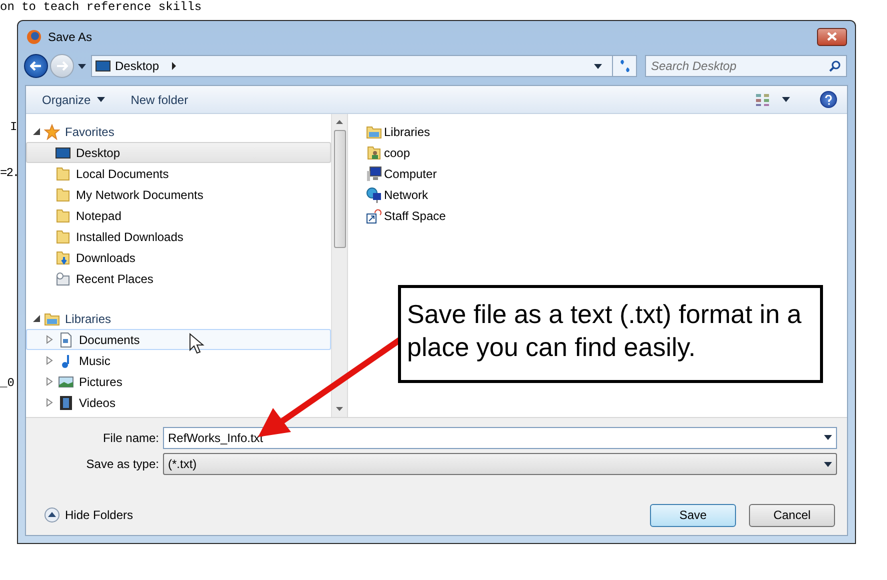  What do you see at coordinates (746, 66) in the screenshot?
I see `search-field: Search Desktop` at bounding box center [746, 66].